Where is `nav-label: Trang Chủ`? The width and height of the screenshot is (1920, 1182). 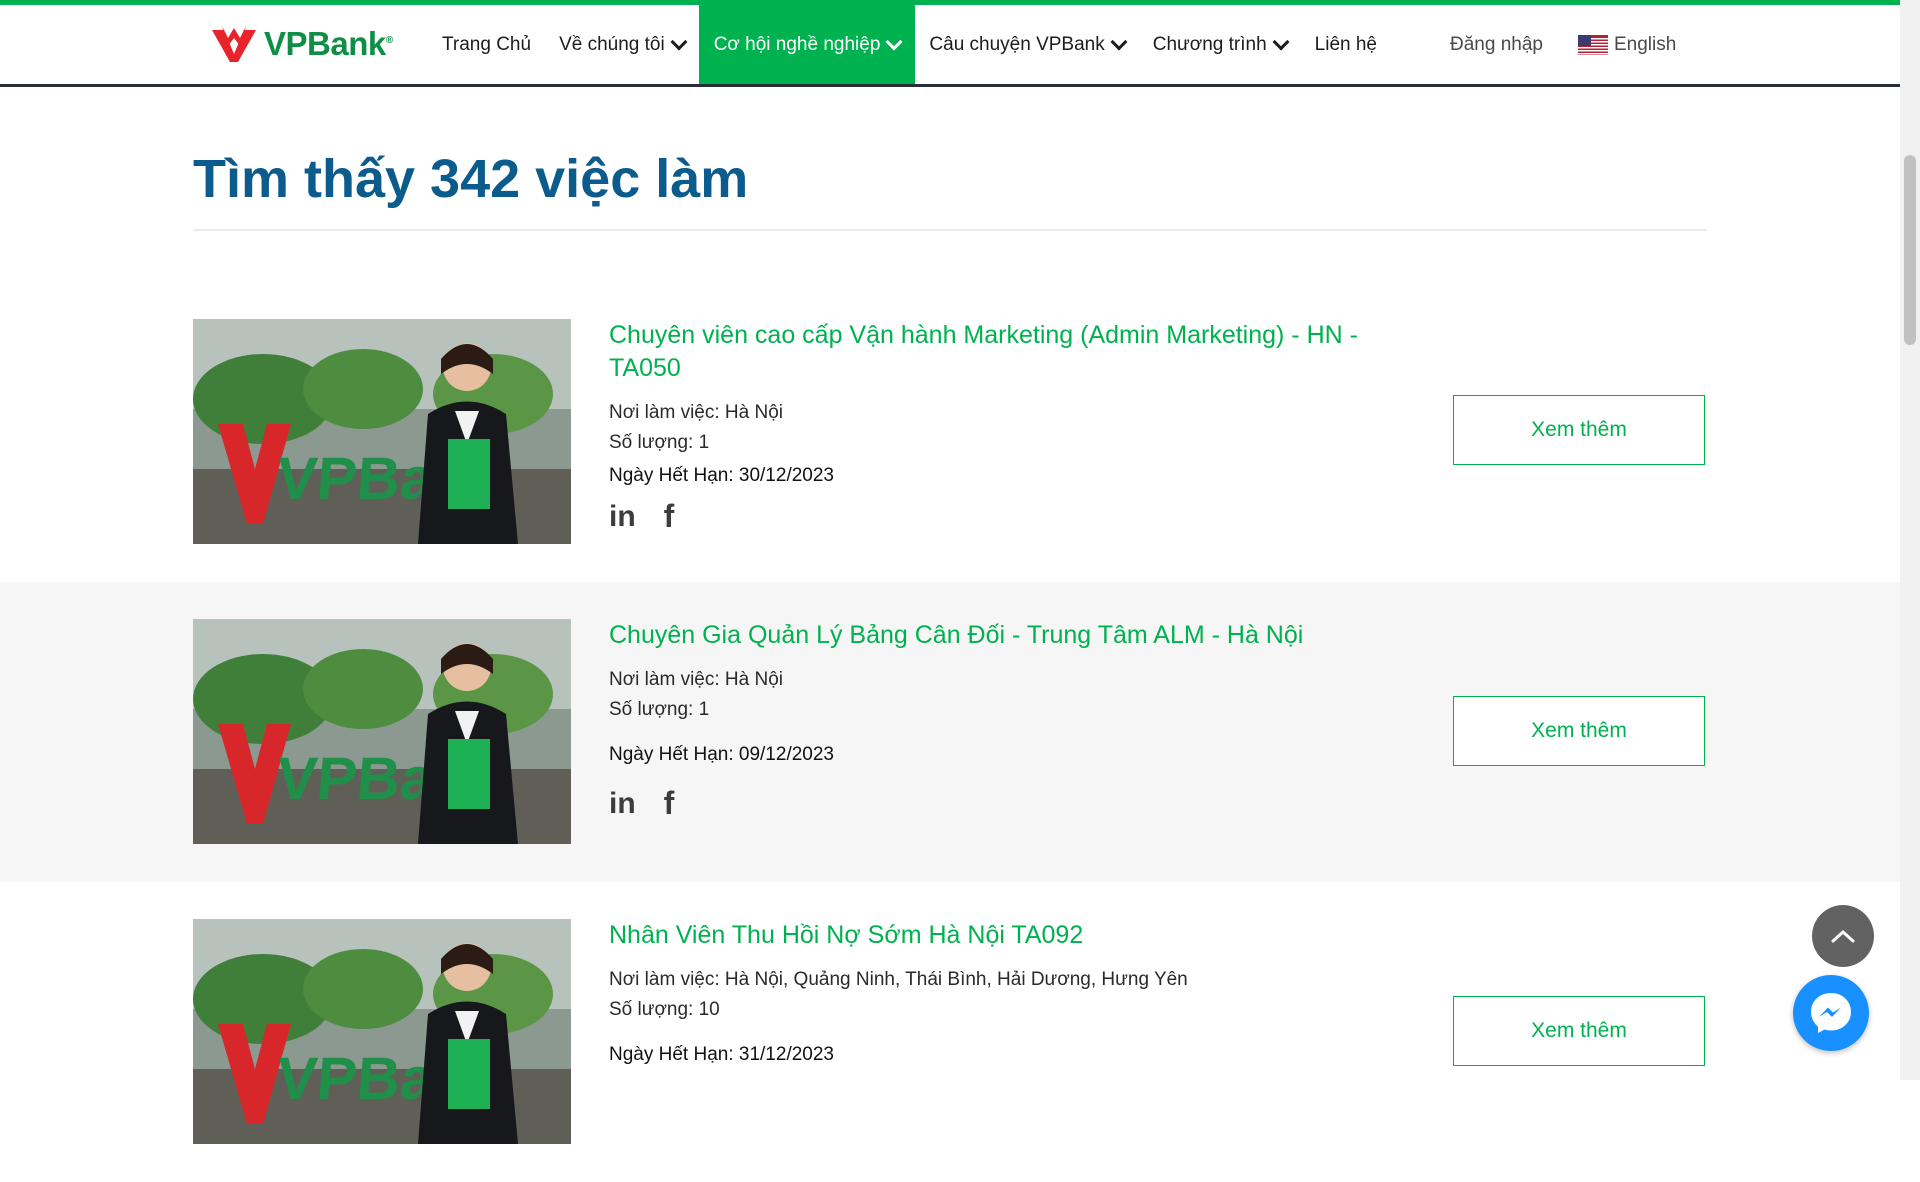 nav-label: Trang Chủ is located at coordinates (487, 44).